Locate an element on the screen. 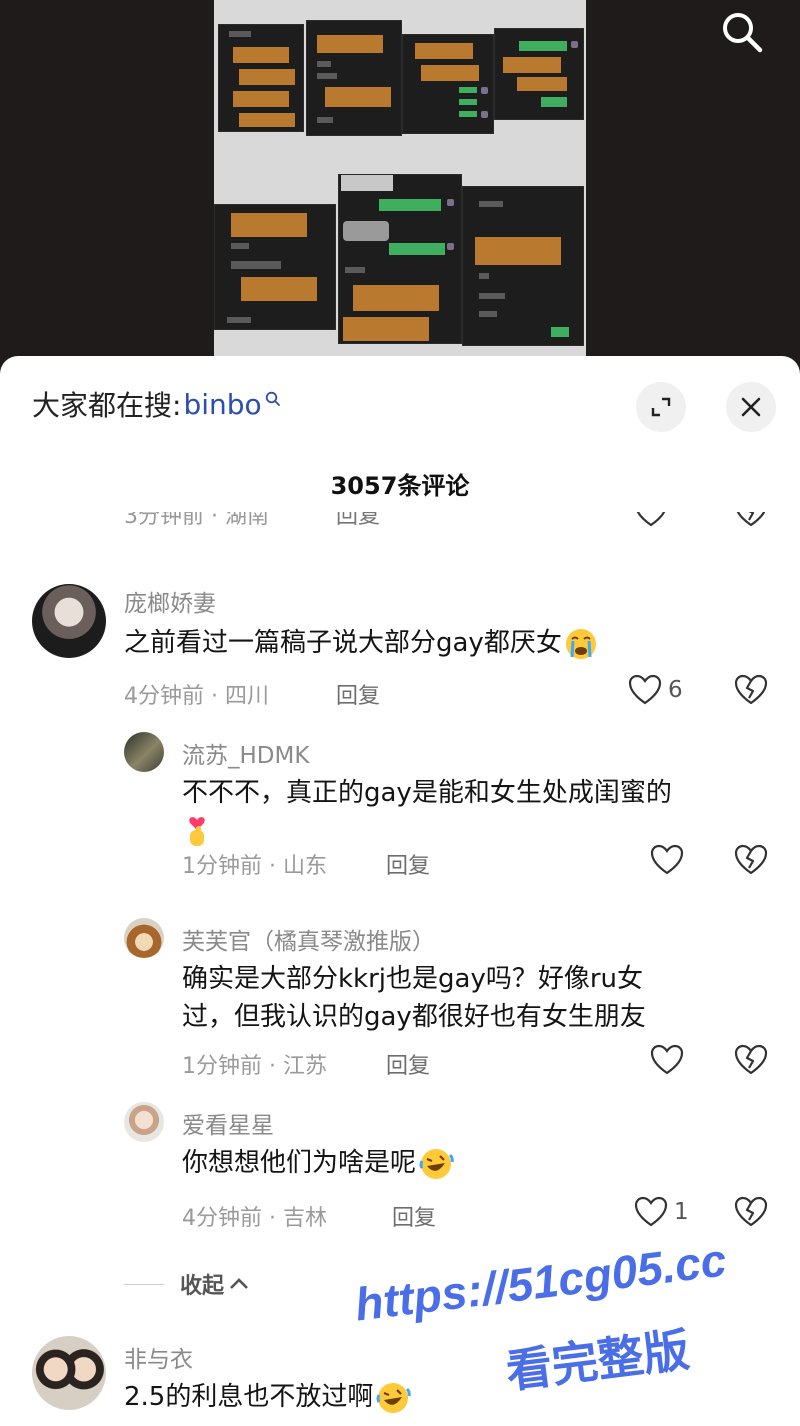  comment-meta: 3分钟前 · 湖南 is located at coordinates (196, 520).